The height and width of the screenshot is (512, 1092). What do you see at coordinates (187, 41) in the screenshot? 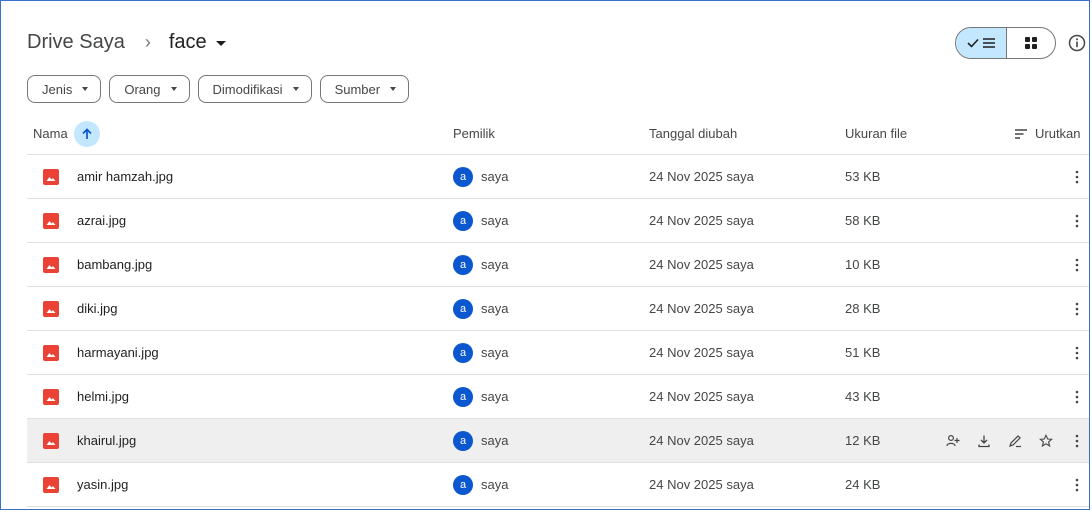
I see `current-folder-label: face` at bounding box center [187, 41].